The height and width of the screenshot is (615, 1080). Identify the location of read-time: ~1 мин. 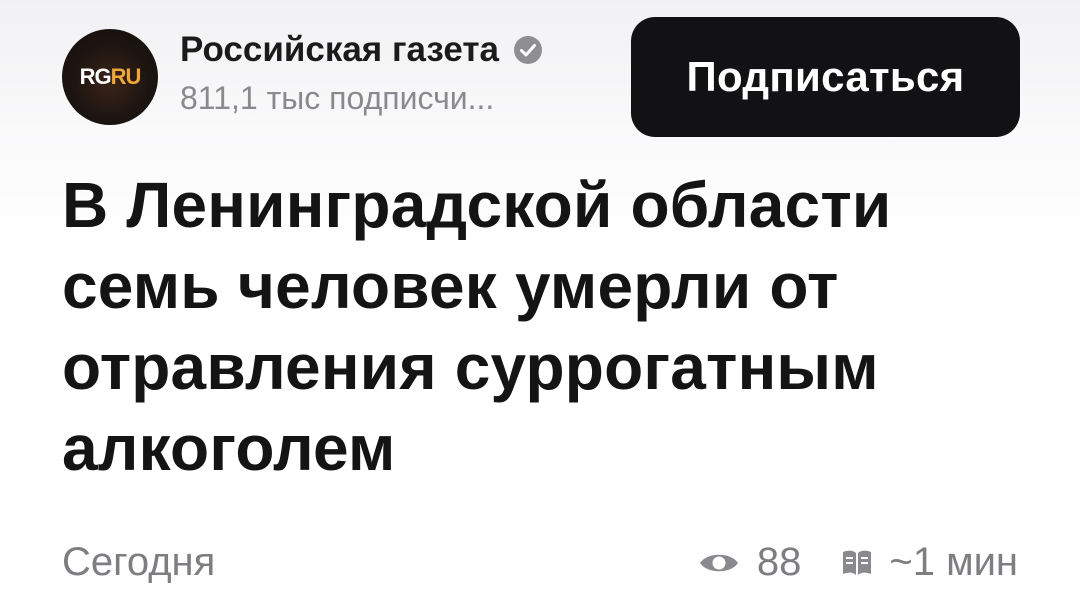
(953, 562).